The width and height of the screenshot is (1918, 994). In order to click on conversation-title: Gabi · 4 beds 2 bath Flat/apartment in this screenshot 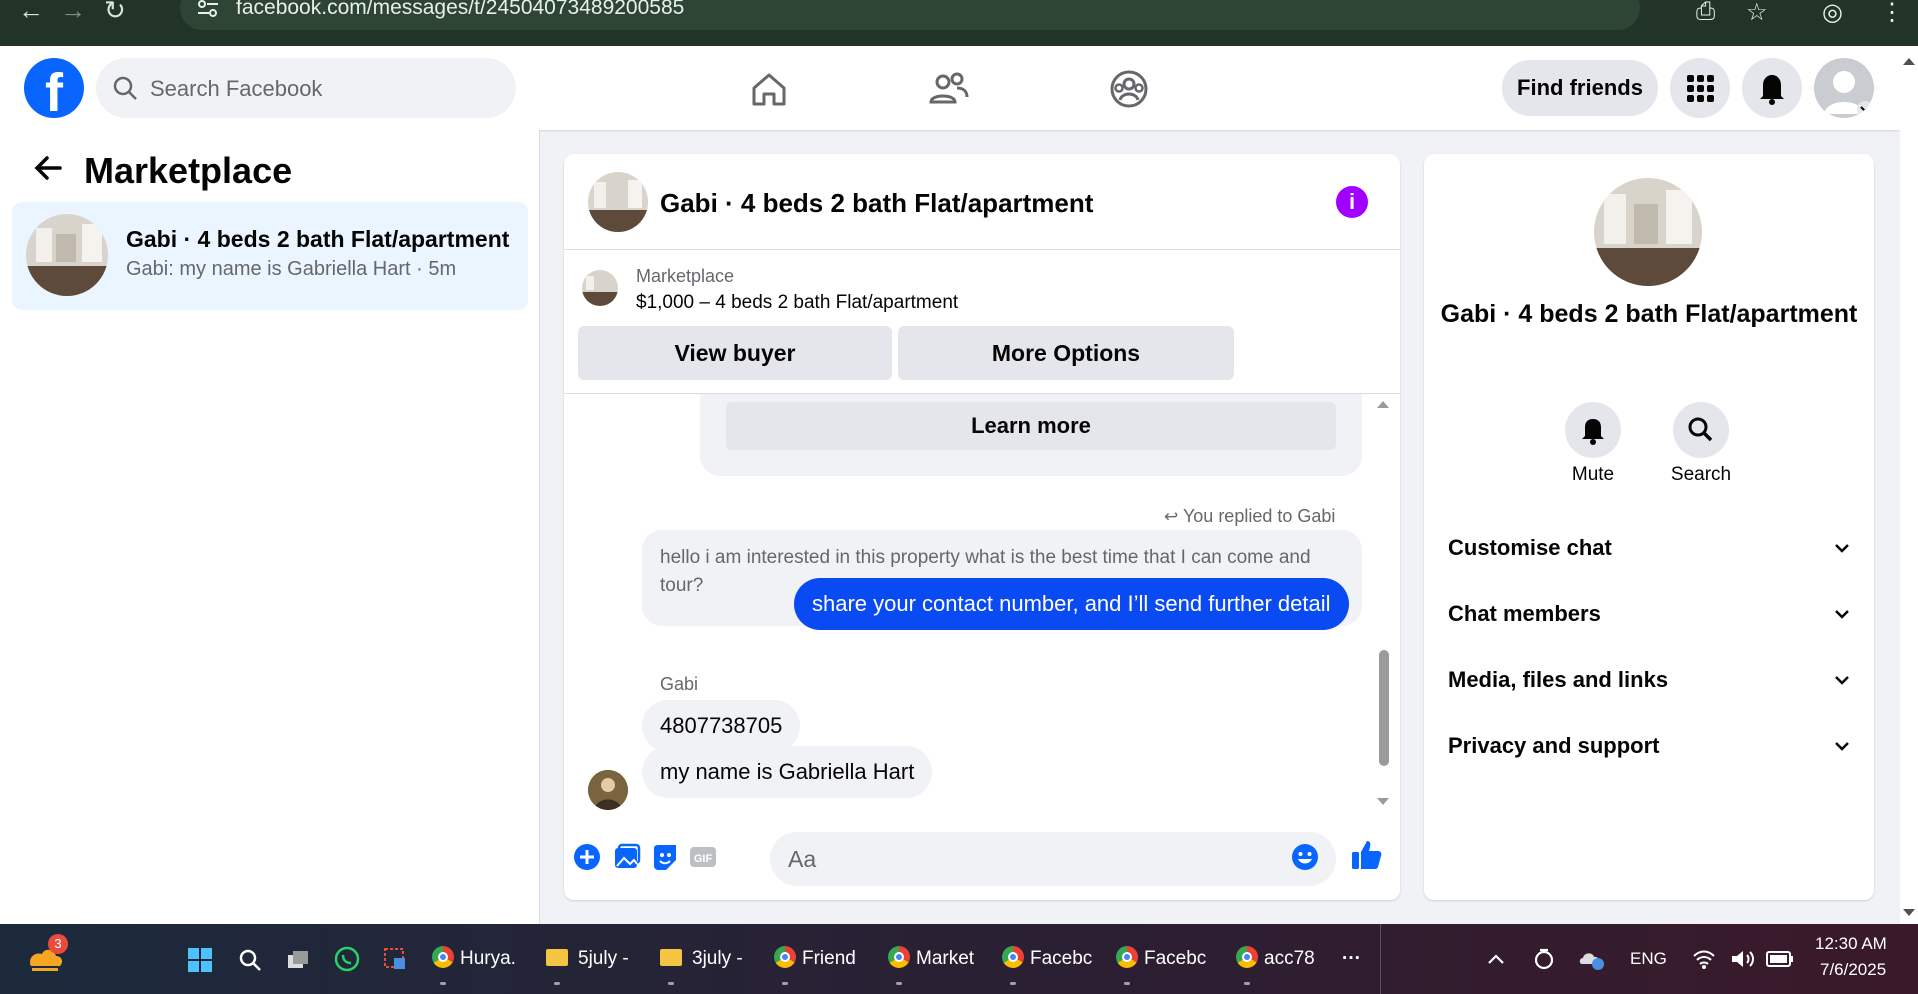, I will do `click(318, 239)`.